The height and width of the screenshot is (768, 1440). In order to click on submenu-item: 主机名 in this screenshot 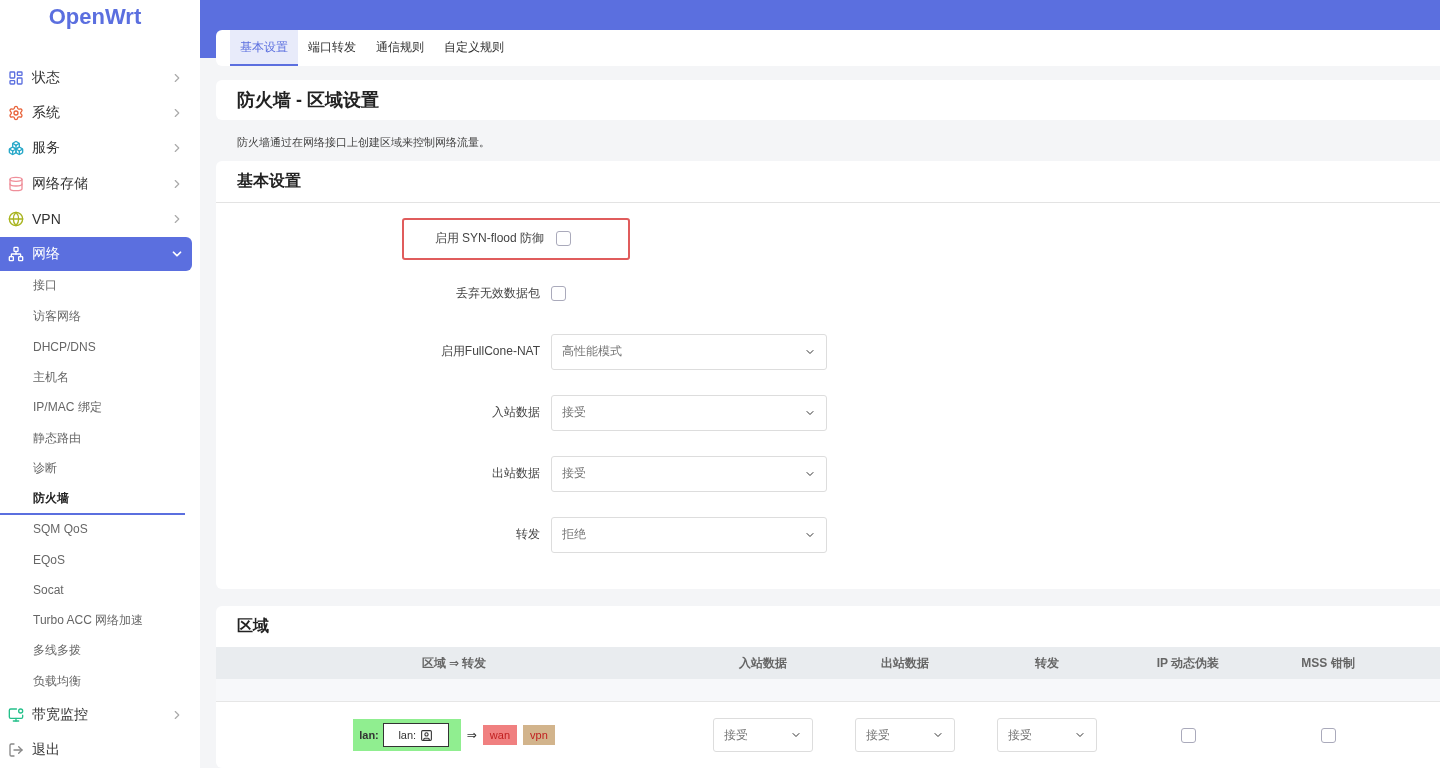, I will do `click(92, 378)`.